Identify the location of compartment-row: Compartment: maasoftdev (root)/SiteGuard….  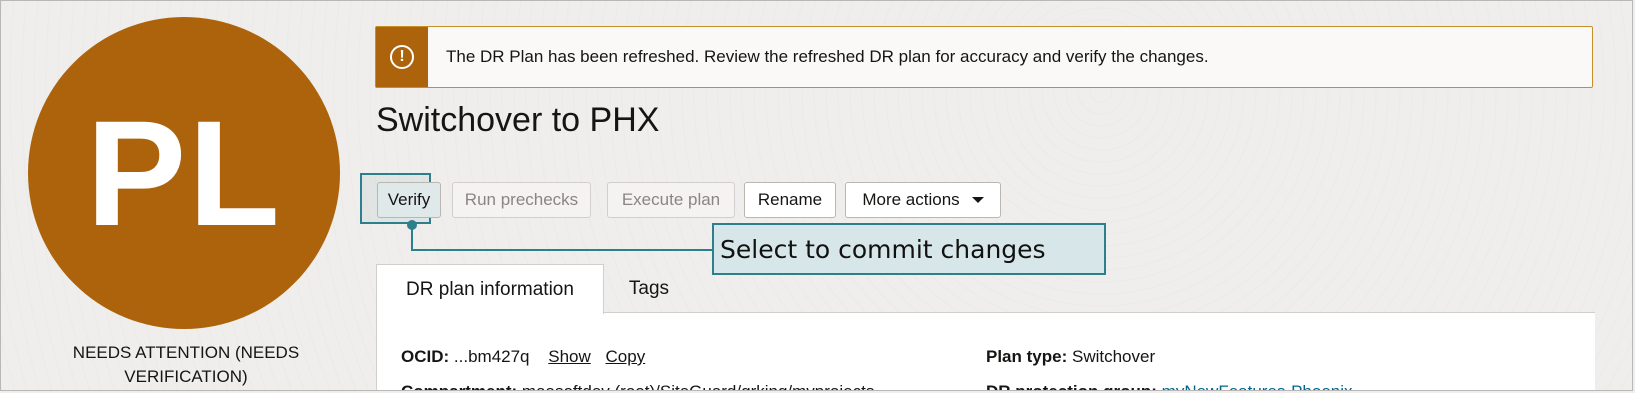
(637, 386).